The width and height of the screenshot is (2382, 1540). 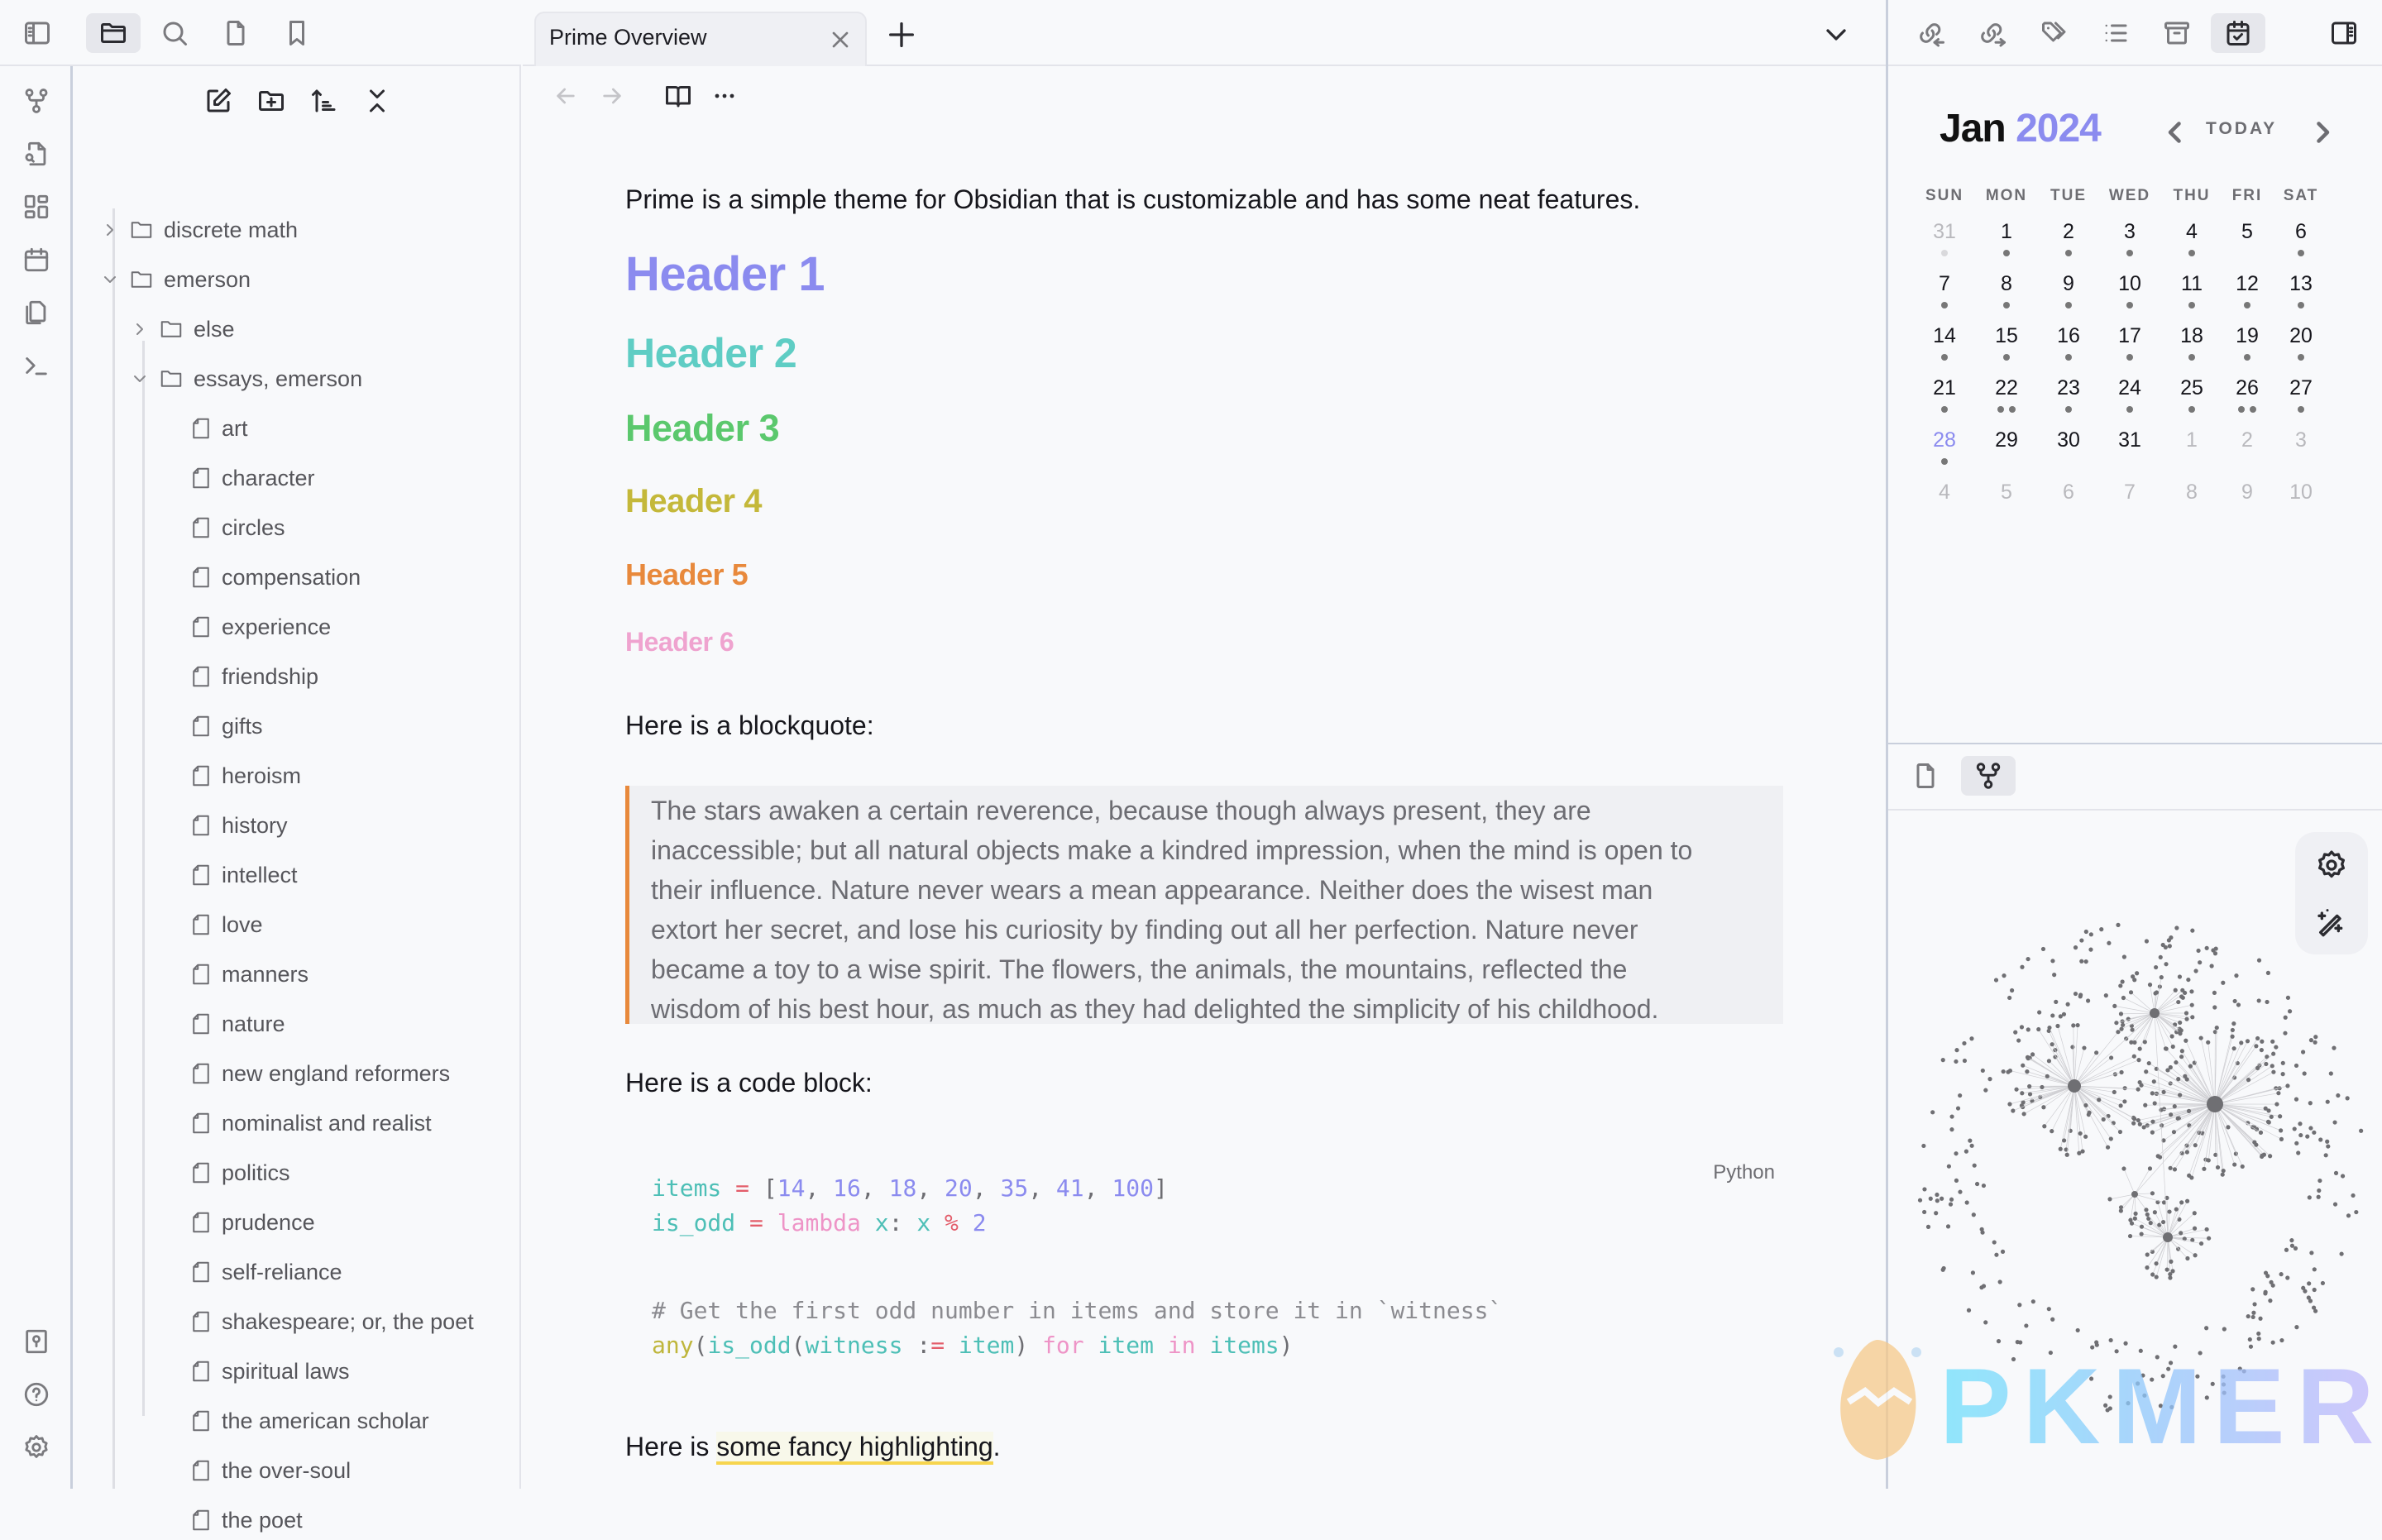 I want to click on toggle-right-sidebar-button, so click(x=2344, y=33).